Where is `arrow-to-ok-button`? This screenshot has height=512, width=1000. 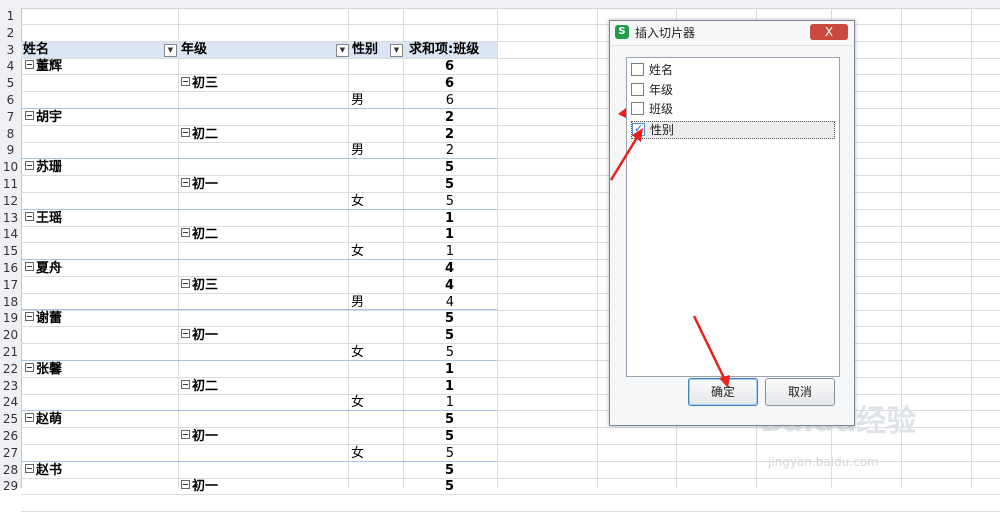 arrow-to-ok-button is located at coordinates (711, 351).